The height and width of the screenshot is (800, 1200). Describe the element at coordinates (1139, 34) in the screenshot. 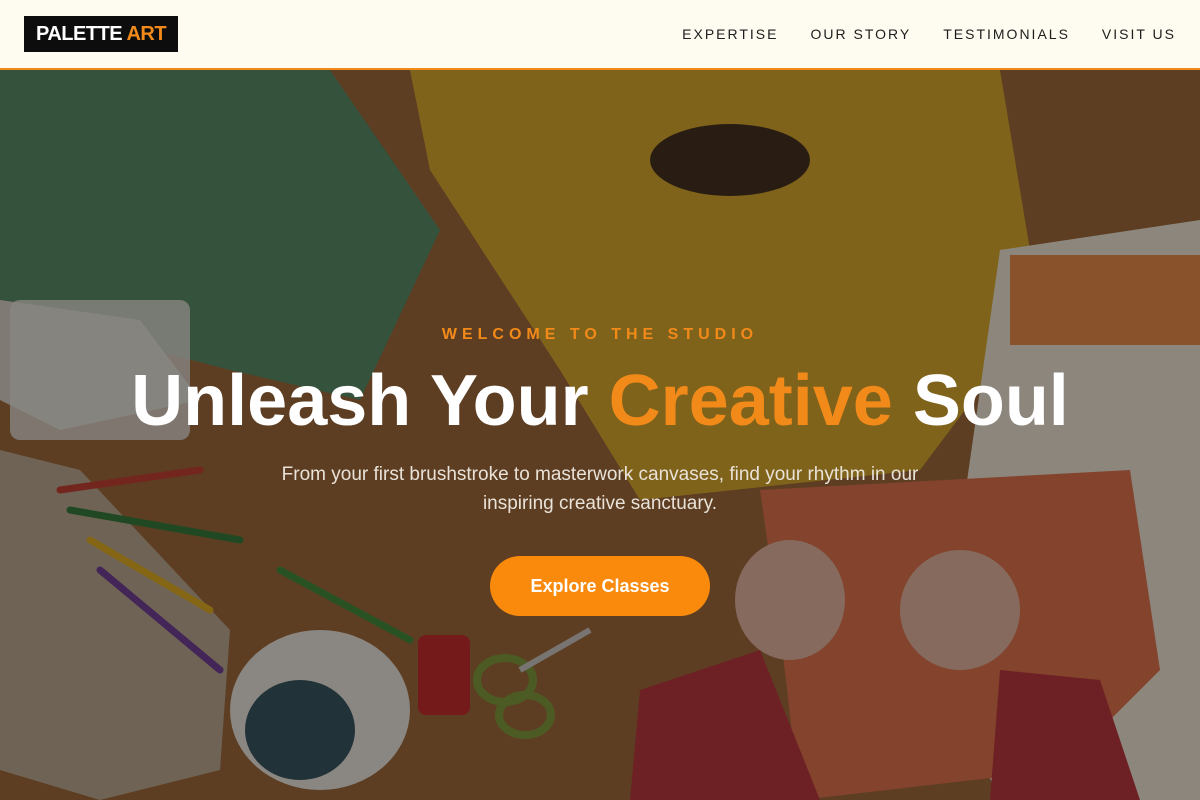

I see `nav-link-visit-us: VISIT US` at that location.